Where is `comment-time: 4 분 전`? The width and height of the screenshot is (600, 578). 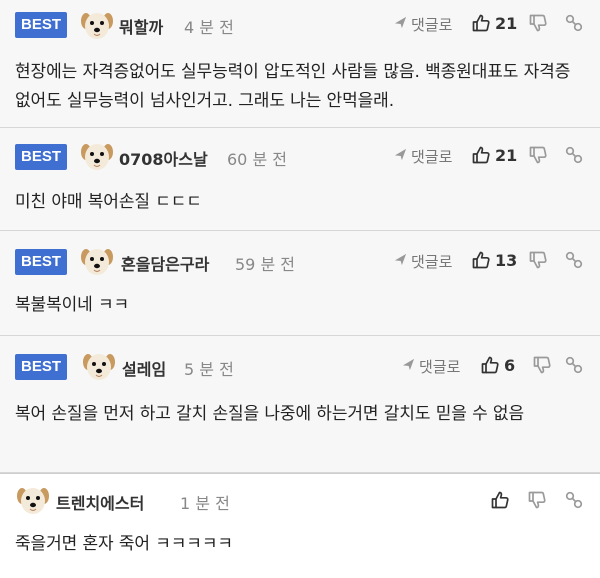 comment-time: 4 분 전 is located at coordinates (209, 27).